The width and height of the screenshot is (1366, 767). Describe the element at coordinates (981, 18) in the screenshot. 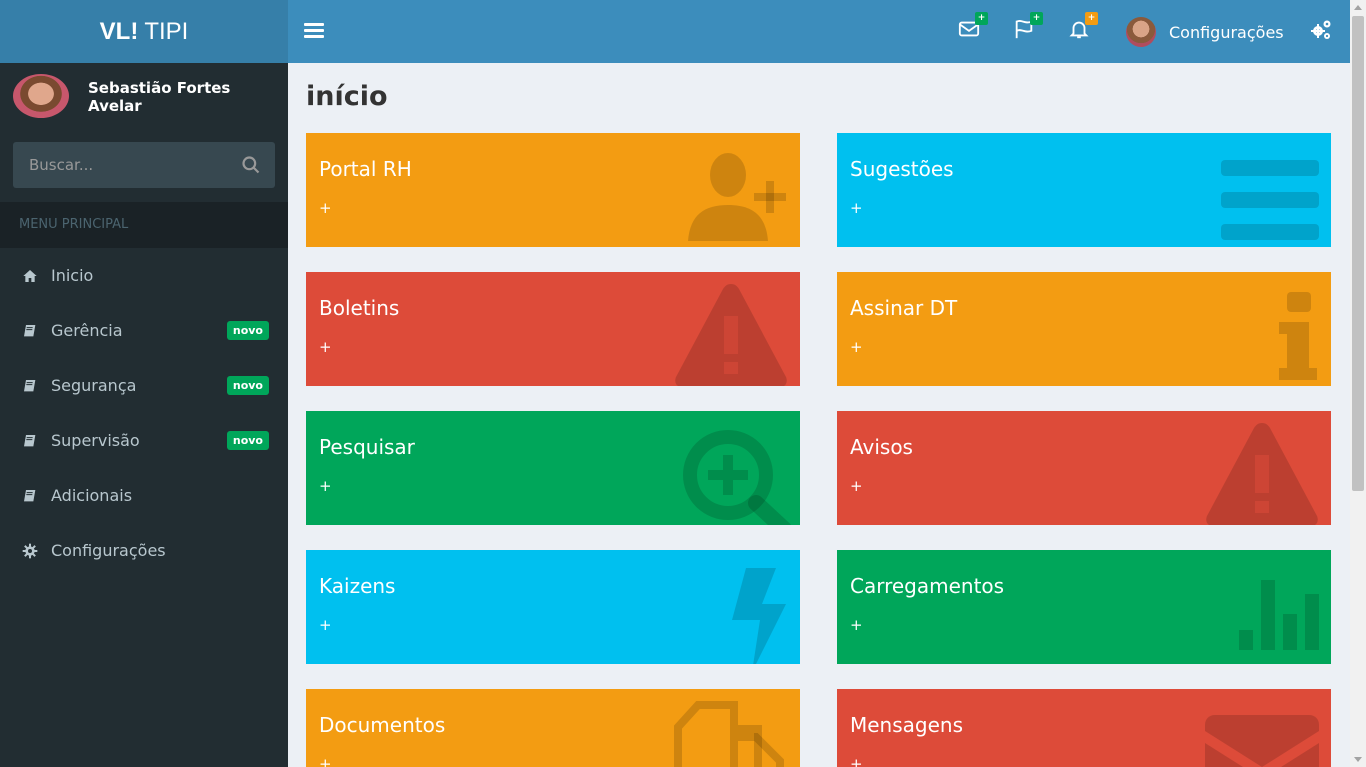

I see `messages-badge: +` at that location.